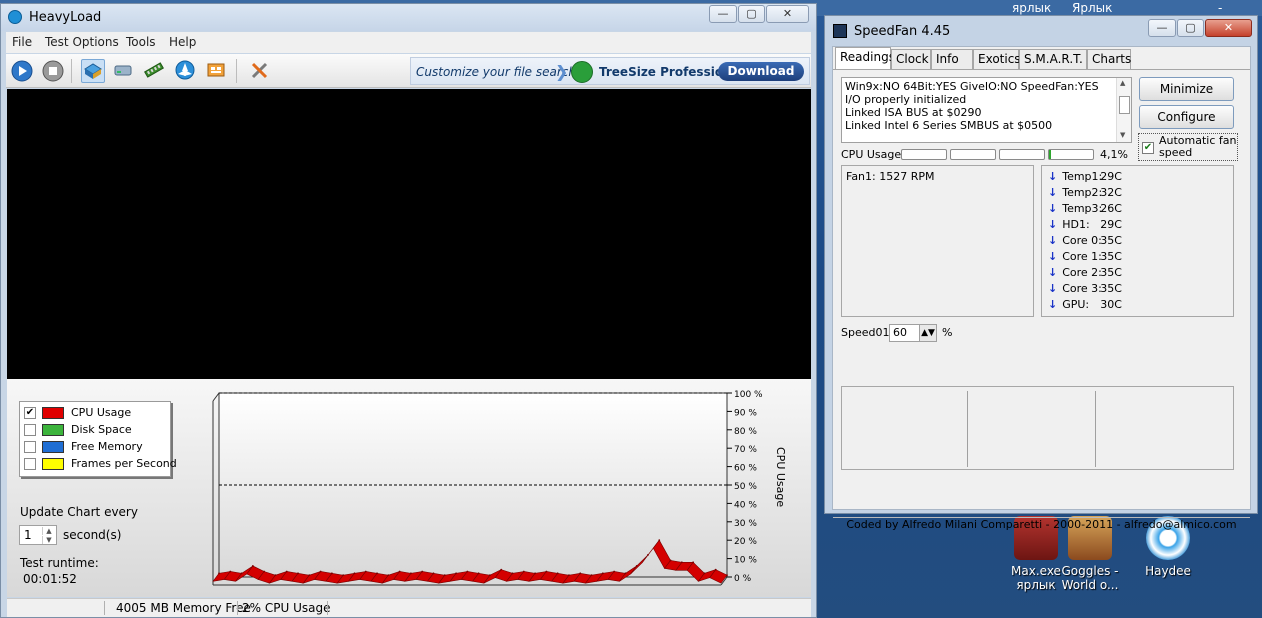 This screenshot has width=1262, height=618. What do you see at coordinates (22, 42) in the screenshot?
I see `menu-file: File` at bounding box center [22, 42].